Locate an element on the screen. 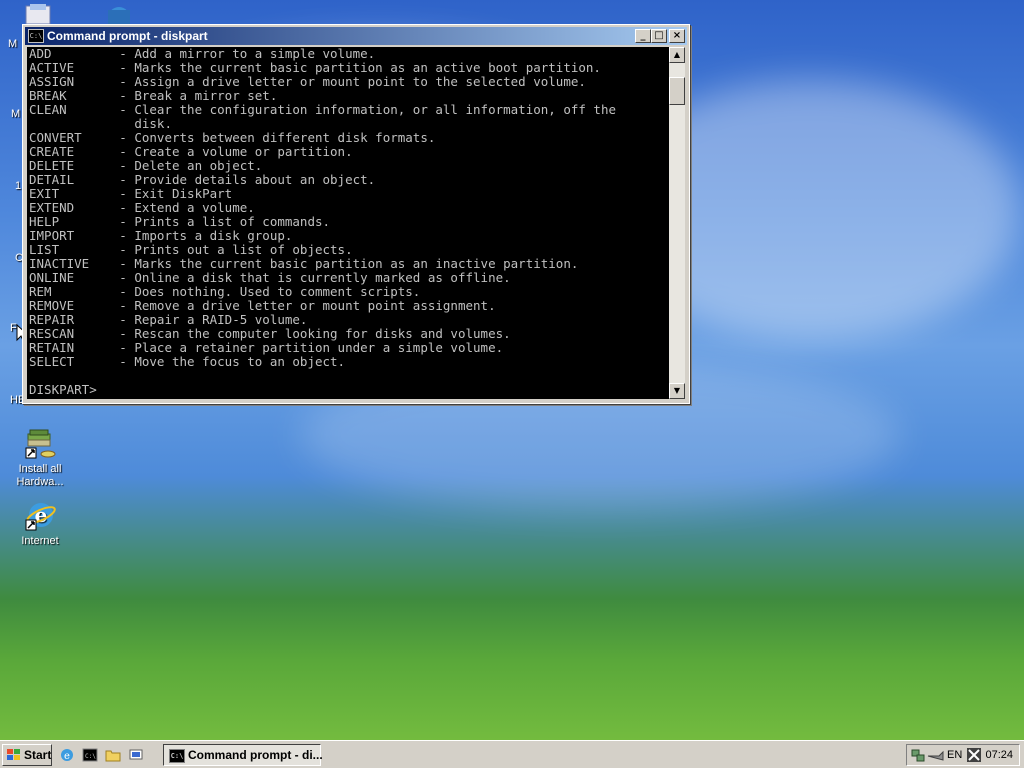 This screenshot has height=768, width=1024. desktop-icon-label: Install all is located at coordinates (40, 469).